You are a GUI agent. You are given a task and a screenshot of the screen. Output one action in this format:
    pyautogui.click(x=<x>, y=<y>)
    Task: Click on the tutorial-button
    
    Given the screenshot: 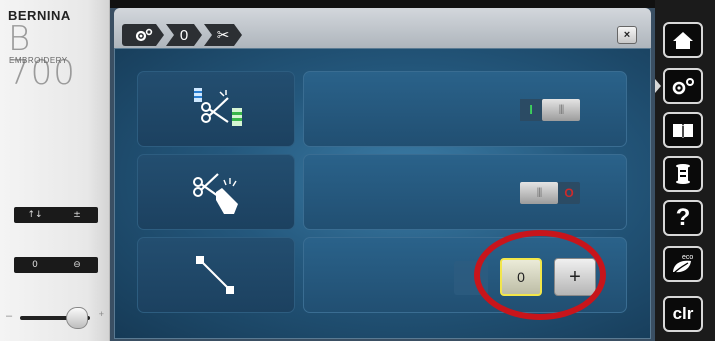 What is the action you would take?
    pyautogui.click(x=683, y=130)
    